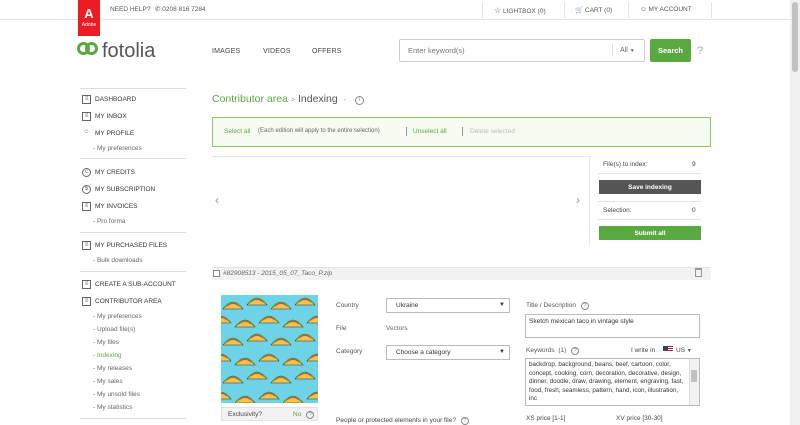 This screenshot has width=800, height=425. I want to click on sidebar-subitem-contributor-preferences: - My preferences, so click(117, 316).